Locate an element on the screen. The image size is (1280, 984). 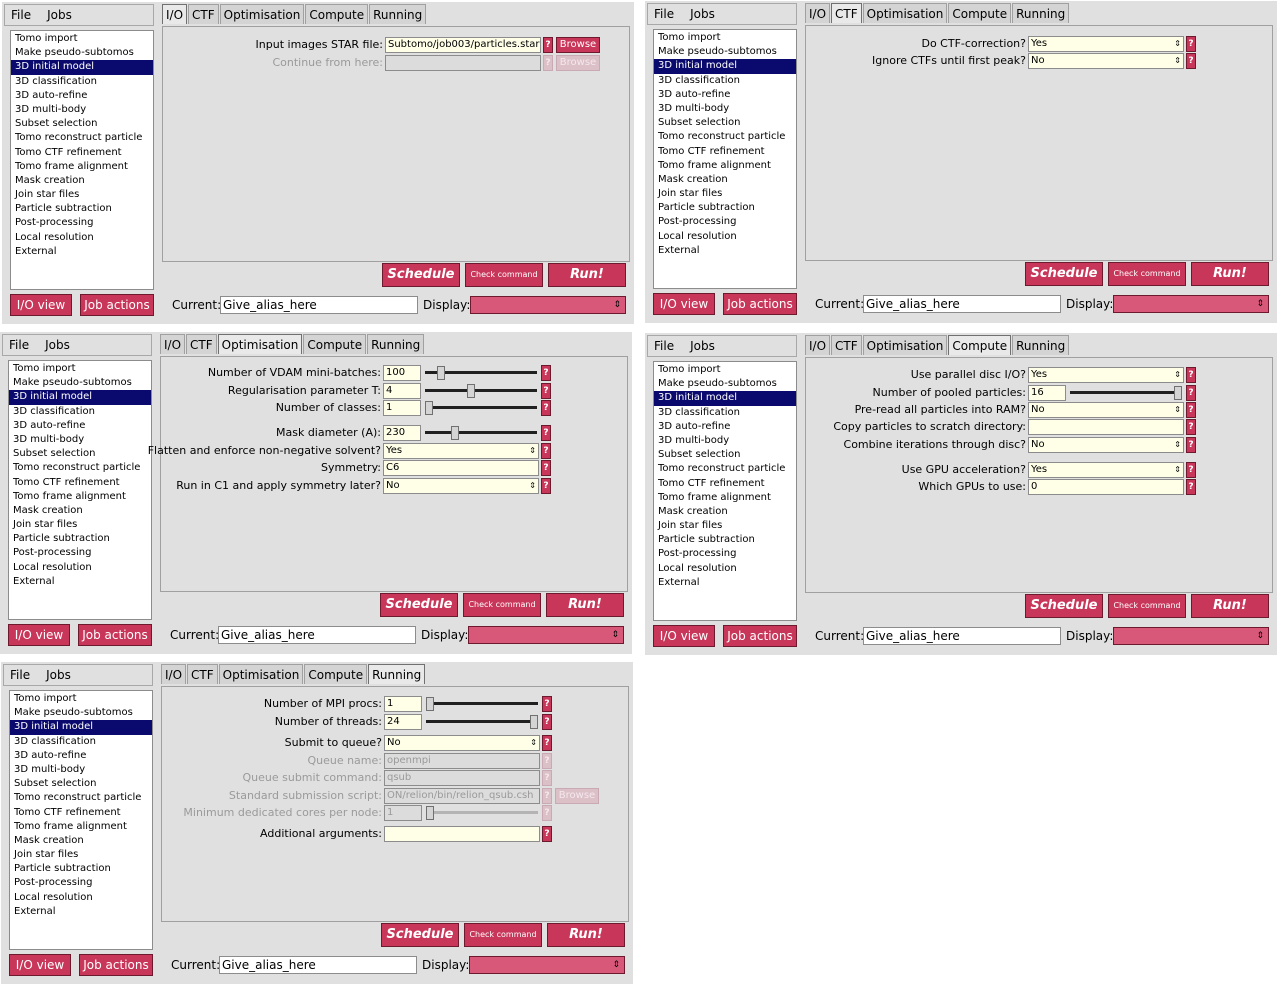
job-item-join-star-files: Join star files is located at coordinates (725, 526).